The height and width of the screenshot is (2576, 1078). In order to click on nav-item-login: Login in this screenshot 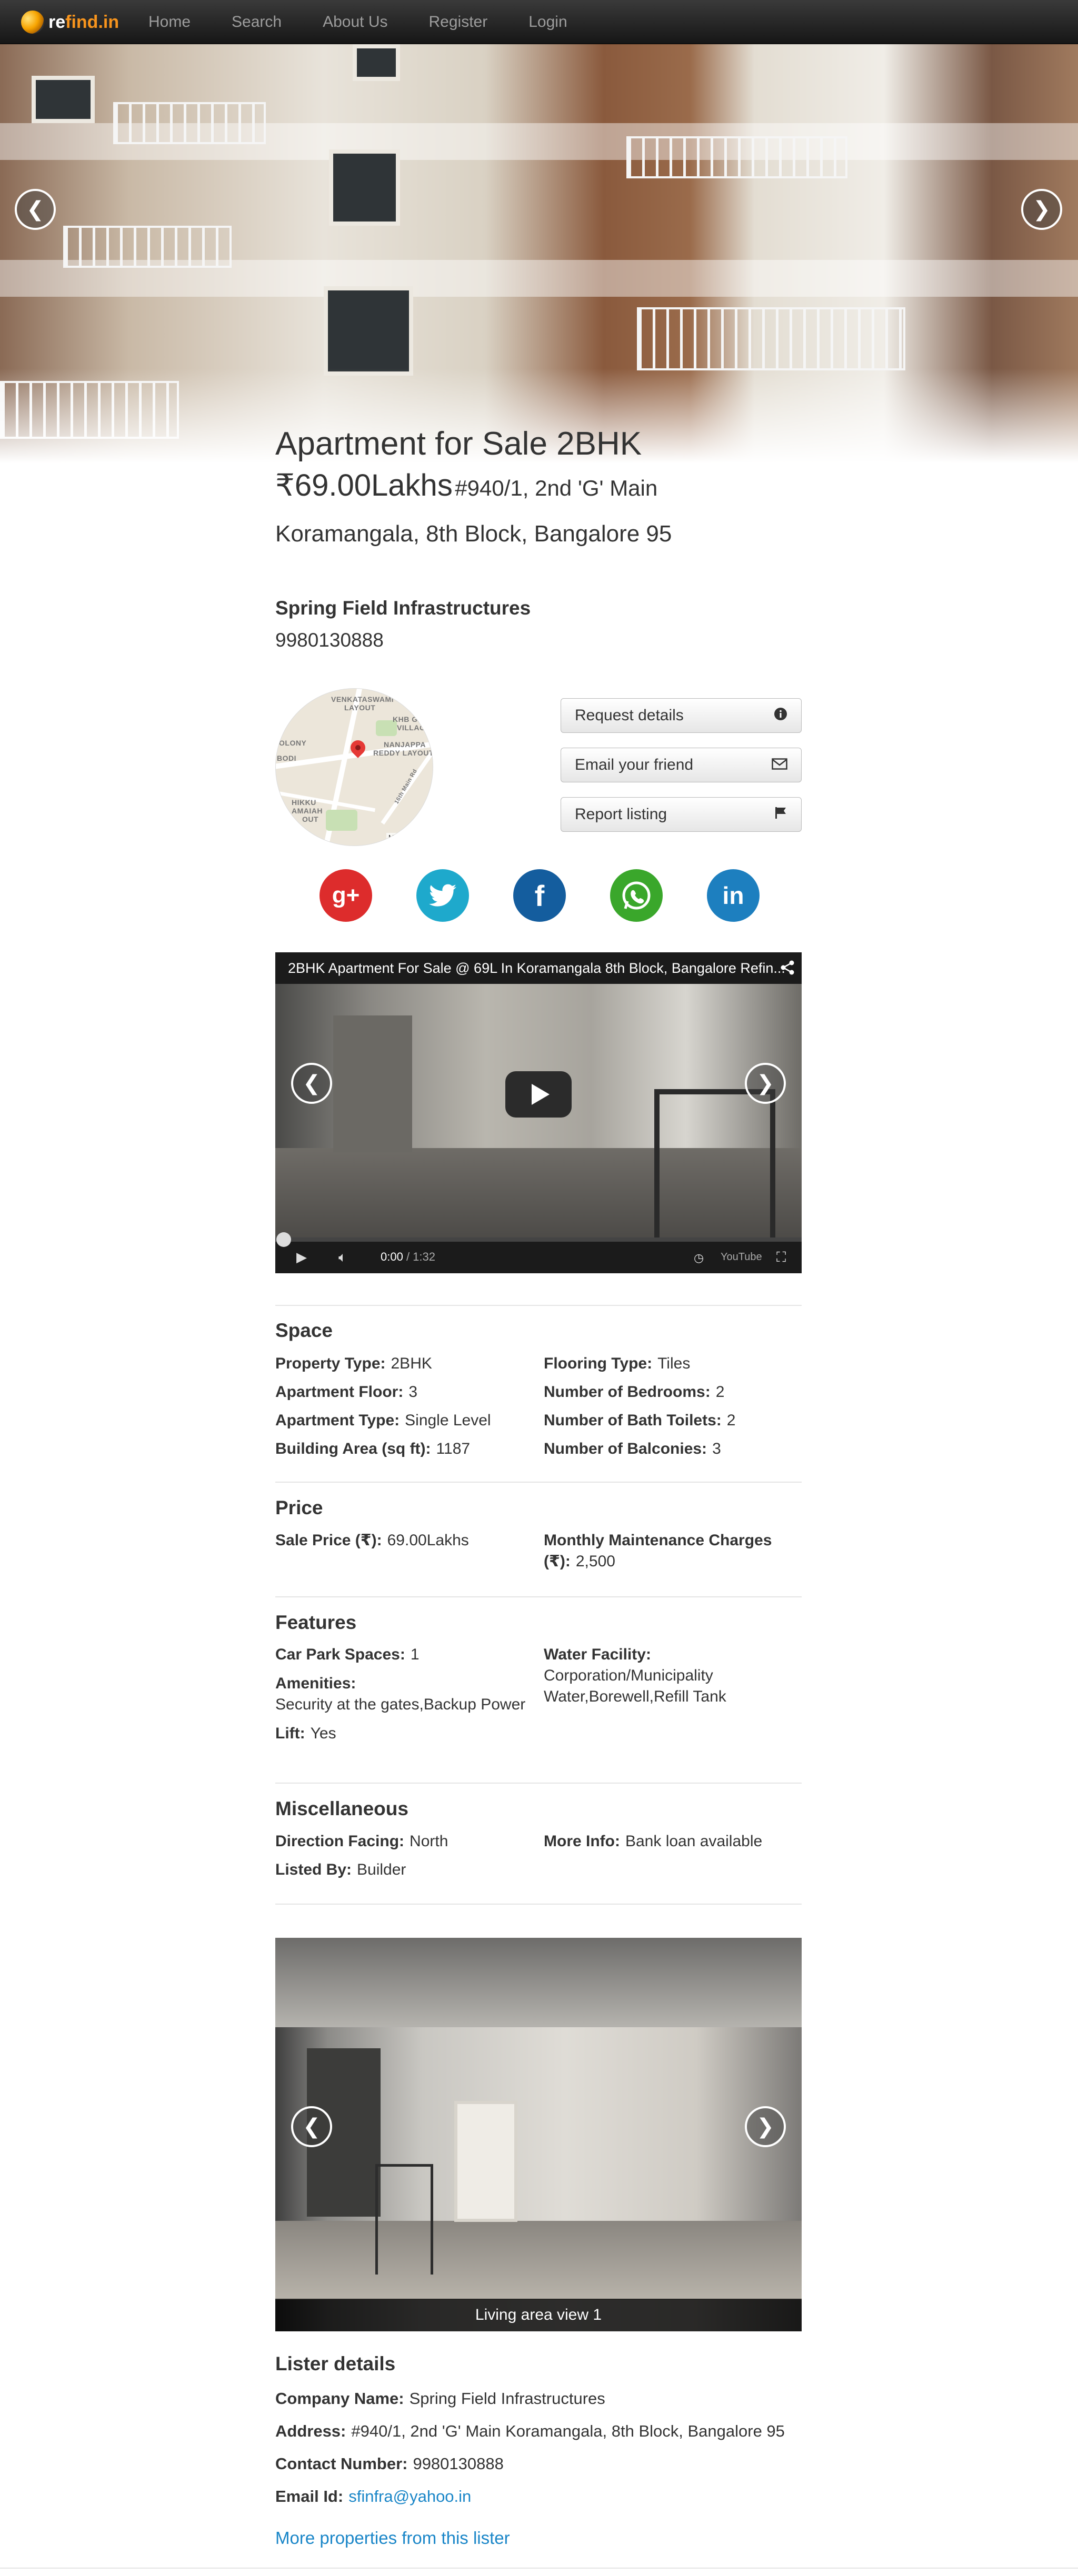, I will do `click(548, 22)`.